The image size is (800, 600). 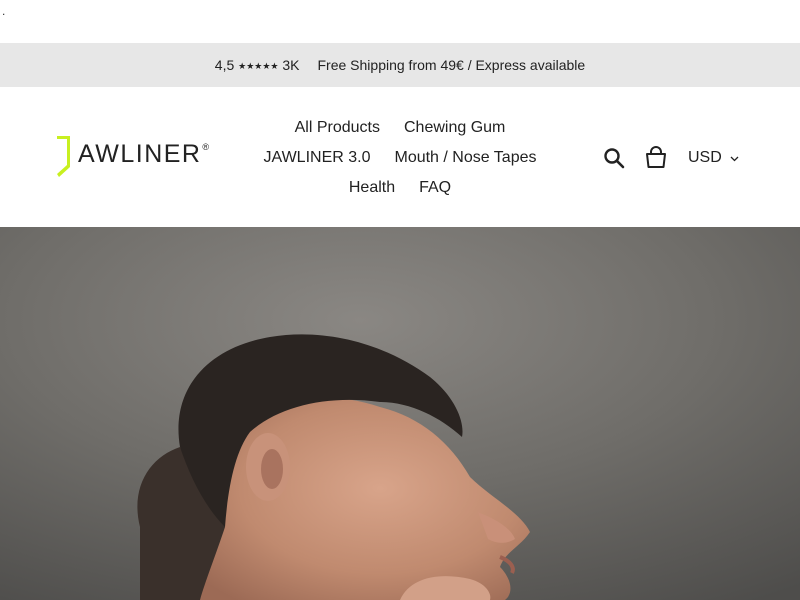 I want to click on nav-faq: FAQ, so click(x=435, y=188).